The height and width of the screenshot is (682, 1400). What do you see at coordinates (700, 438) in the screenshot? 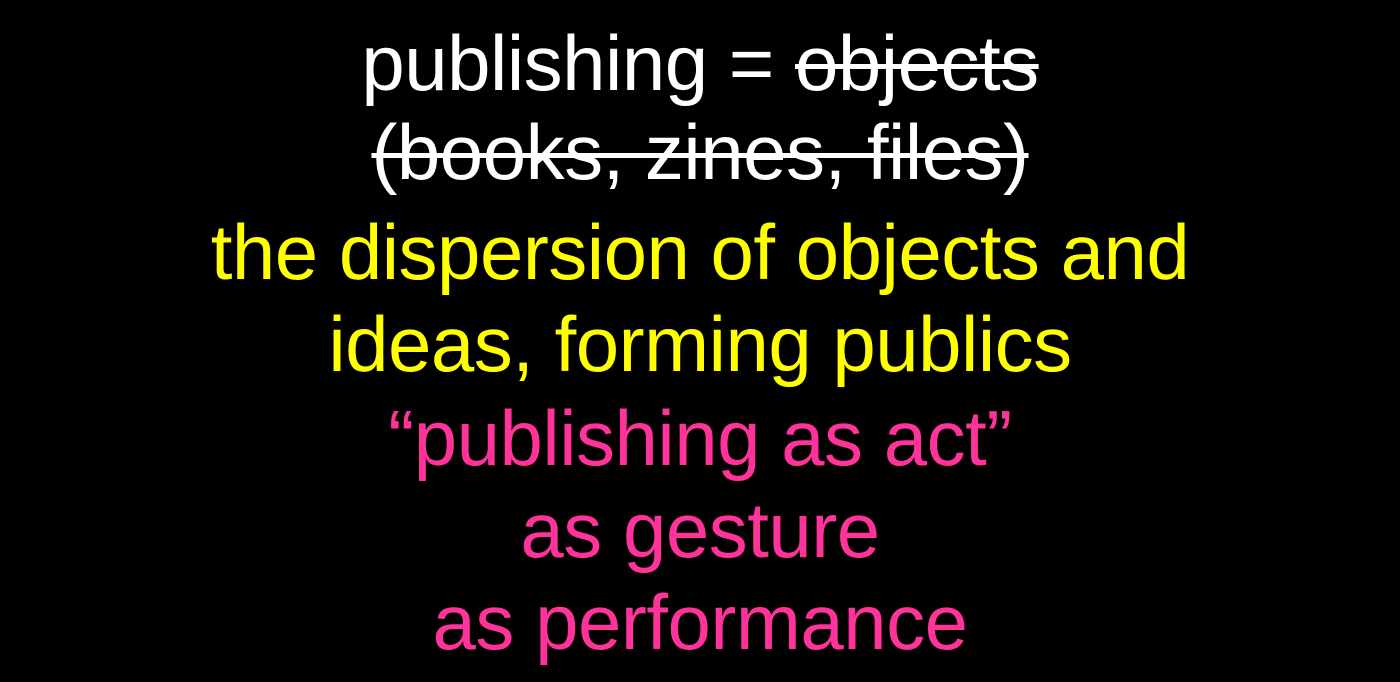
I see `quote-line: “publishing as act”` at bounding box center [700, 438].